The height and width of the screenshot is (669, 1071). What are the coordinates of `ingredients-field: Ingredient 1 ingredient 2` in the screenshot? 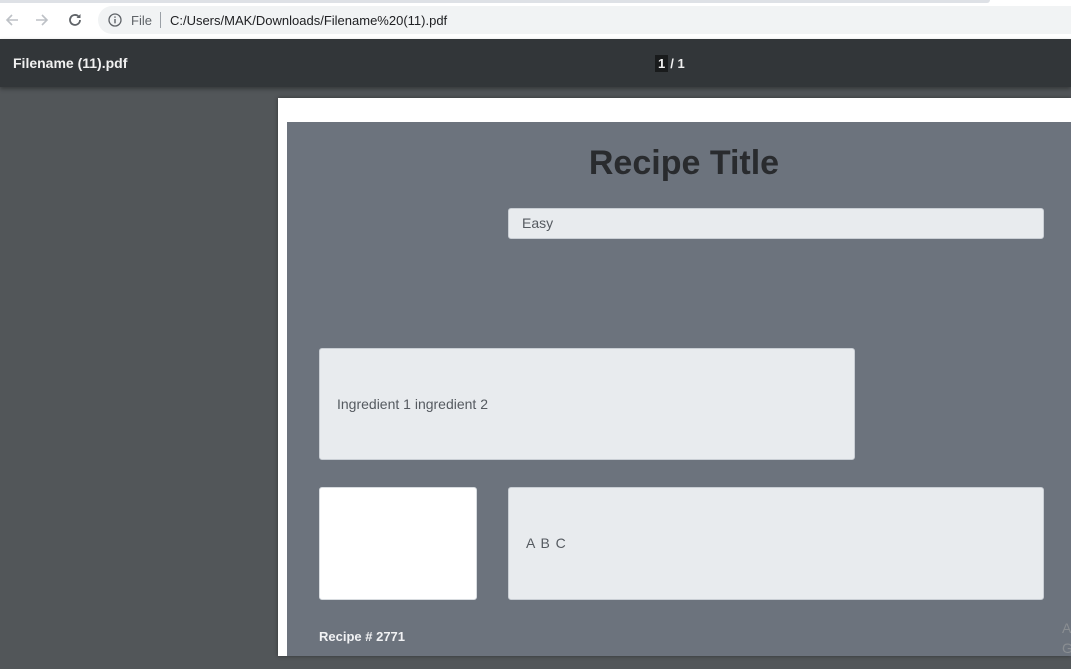 It's located at (587, 404).